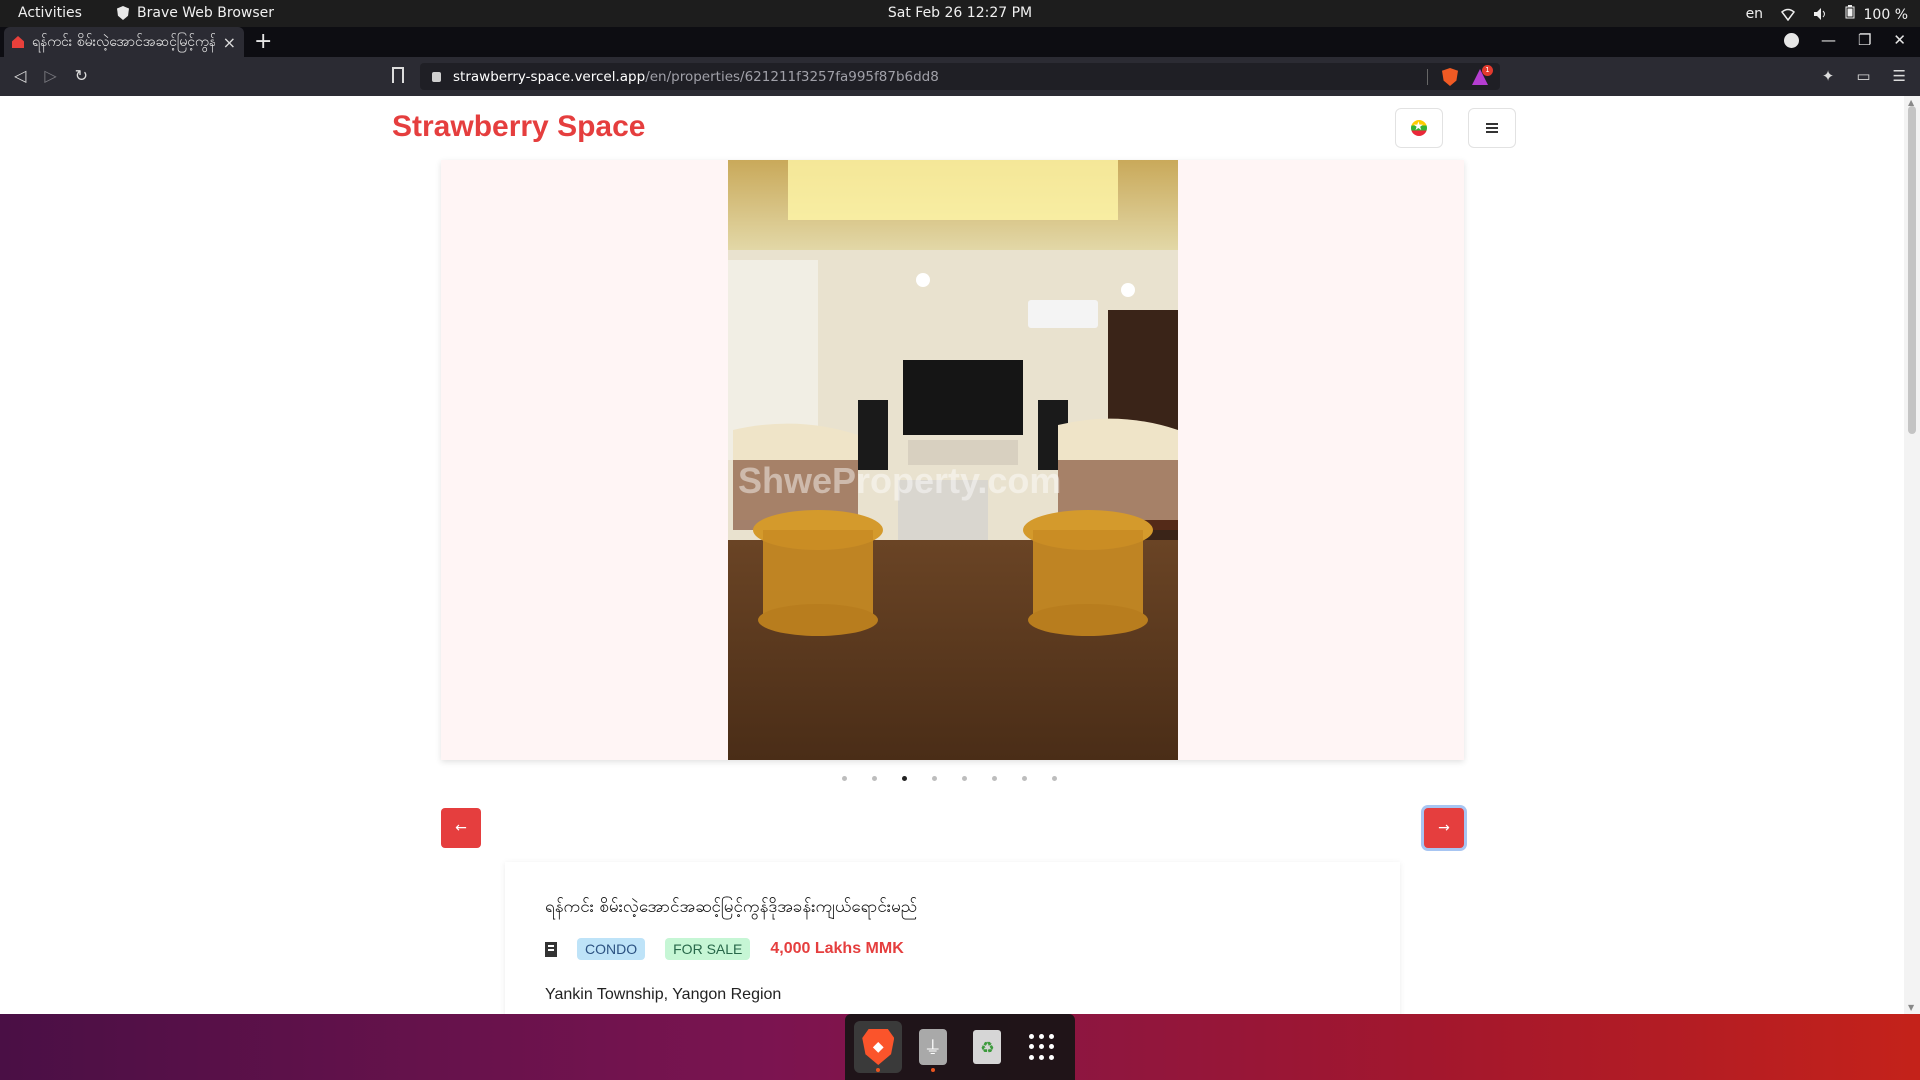 This screenshot has width=1920, height=1080. I want to click on dock-trash: ♻, so click(987, 1047).